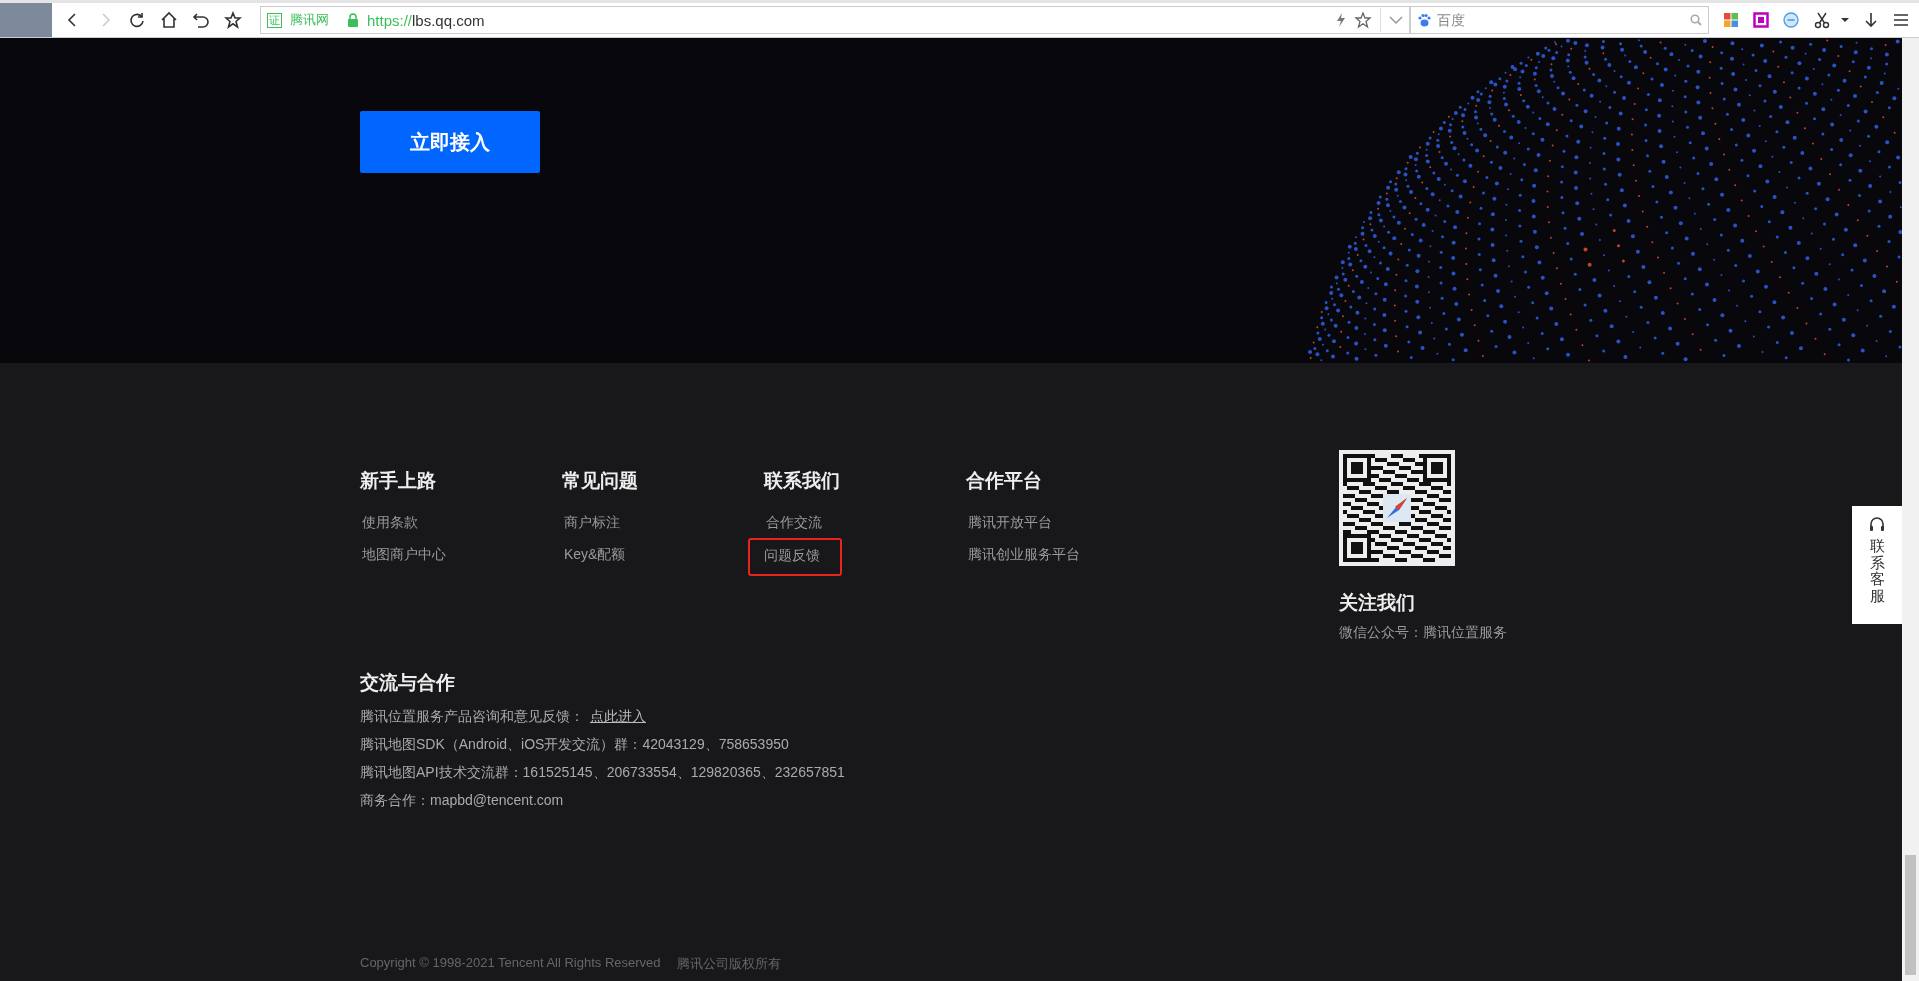  Describe the element at coordinates (1761, 20) in the screenshot. I see `square-icon` at that location.